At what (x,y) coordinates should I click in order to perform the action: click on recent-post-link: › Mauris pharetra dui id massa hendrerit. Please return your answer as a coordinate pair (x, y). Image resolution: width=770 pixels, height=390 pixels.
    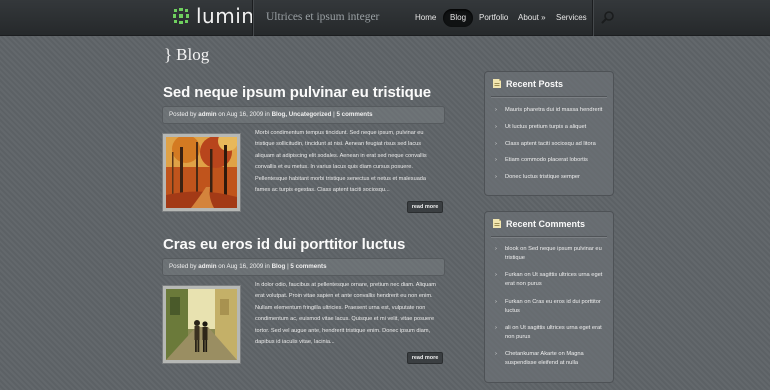
    Looking at the image, I should click on (551, 110).